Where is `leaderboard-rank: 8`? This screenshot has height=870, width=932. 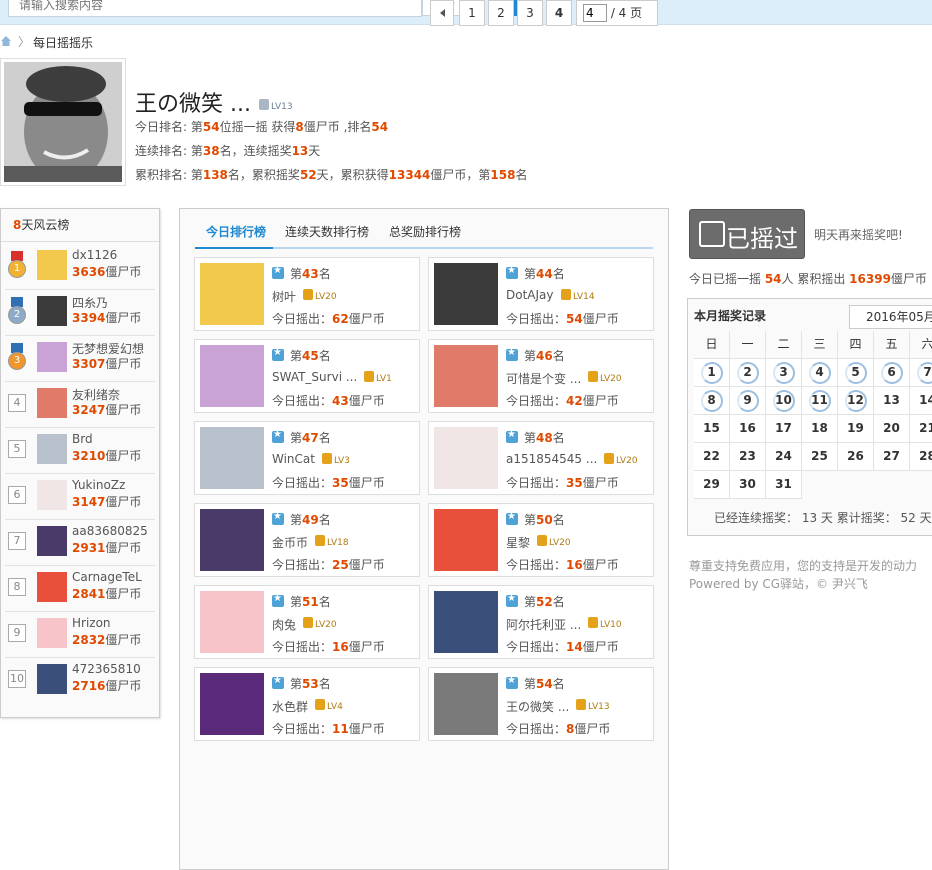
leaderboard-rank: 8 is located at coordinates (17, 587).